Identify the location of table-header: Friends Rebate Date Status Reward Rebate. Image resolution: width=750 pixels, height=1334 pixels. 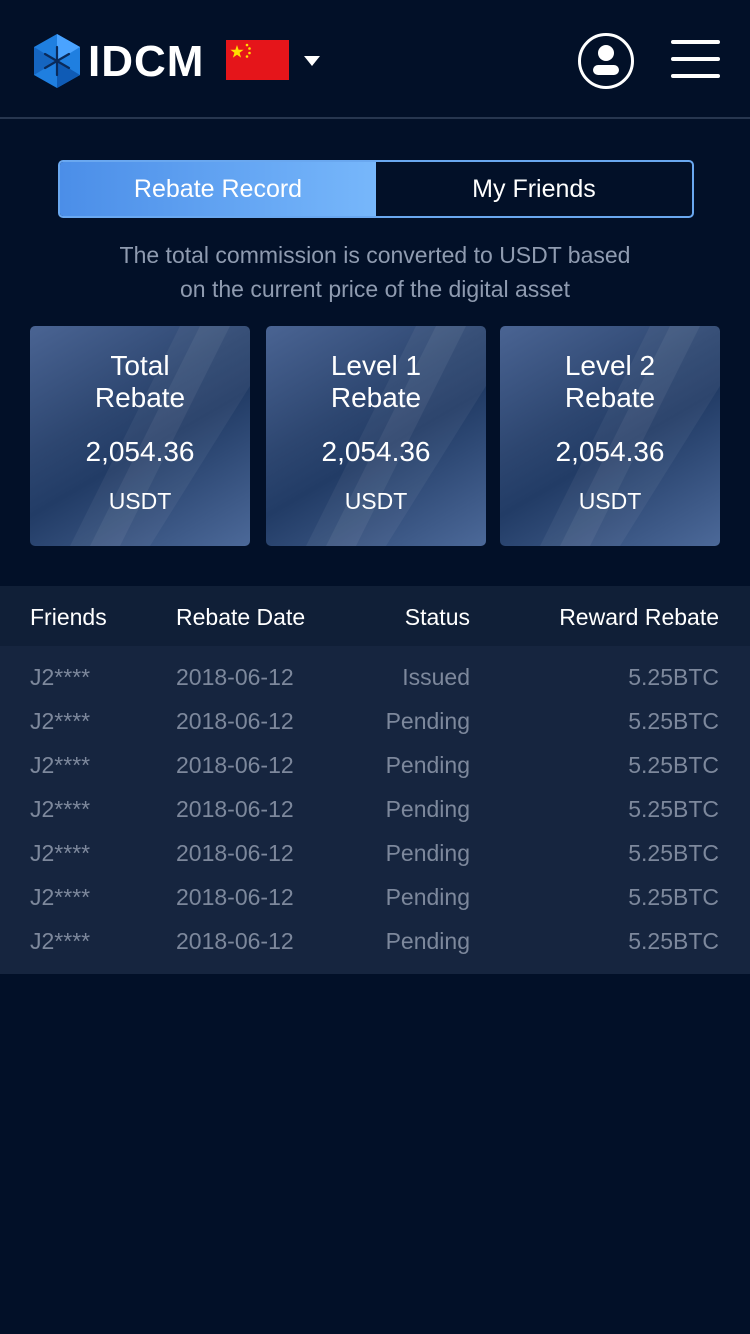
(375, 616).